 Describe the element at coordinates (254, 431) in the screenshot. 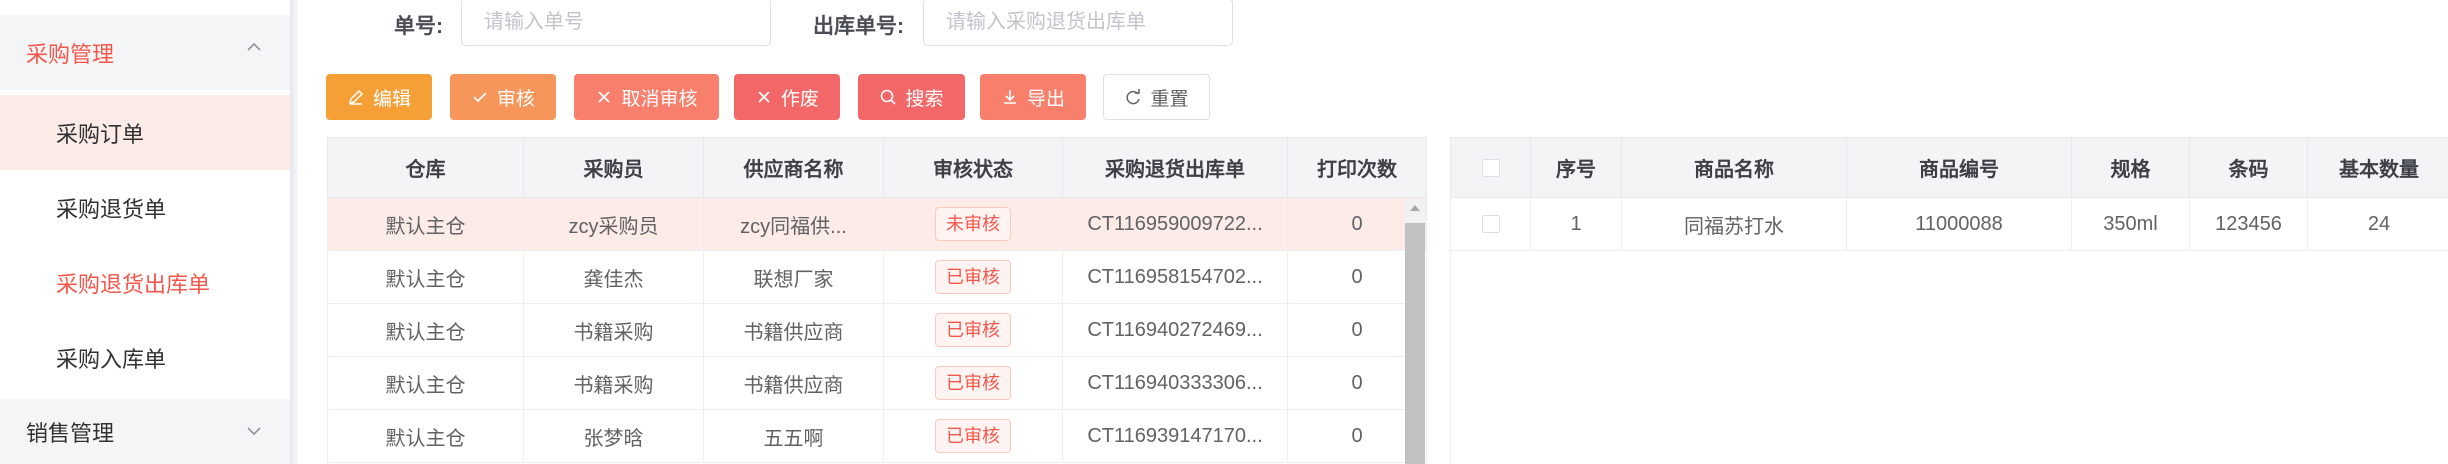

I see `chevron-down-icon` at that location.